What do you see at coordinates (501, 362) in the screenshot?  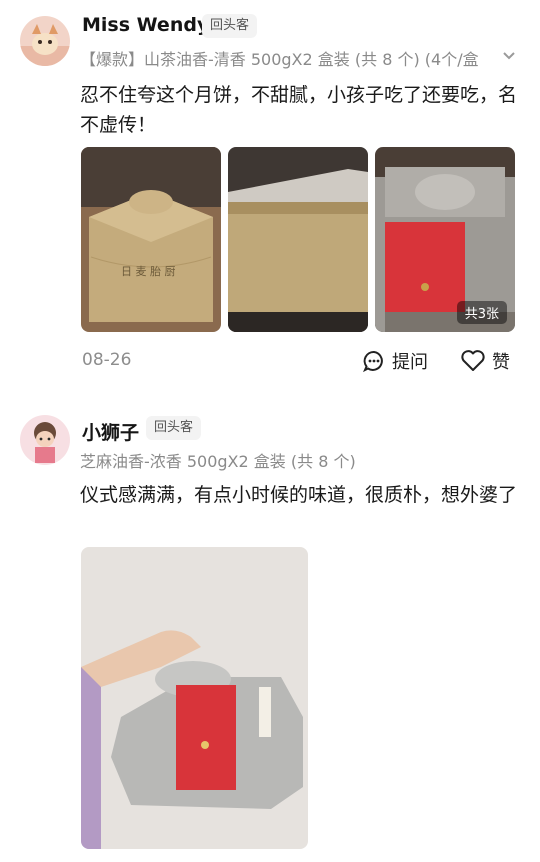 I see `like-label: 赞` at bounding box center [501, 362].